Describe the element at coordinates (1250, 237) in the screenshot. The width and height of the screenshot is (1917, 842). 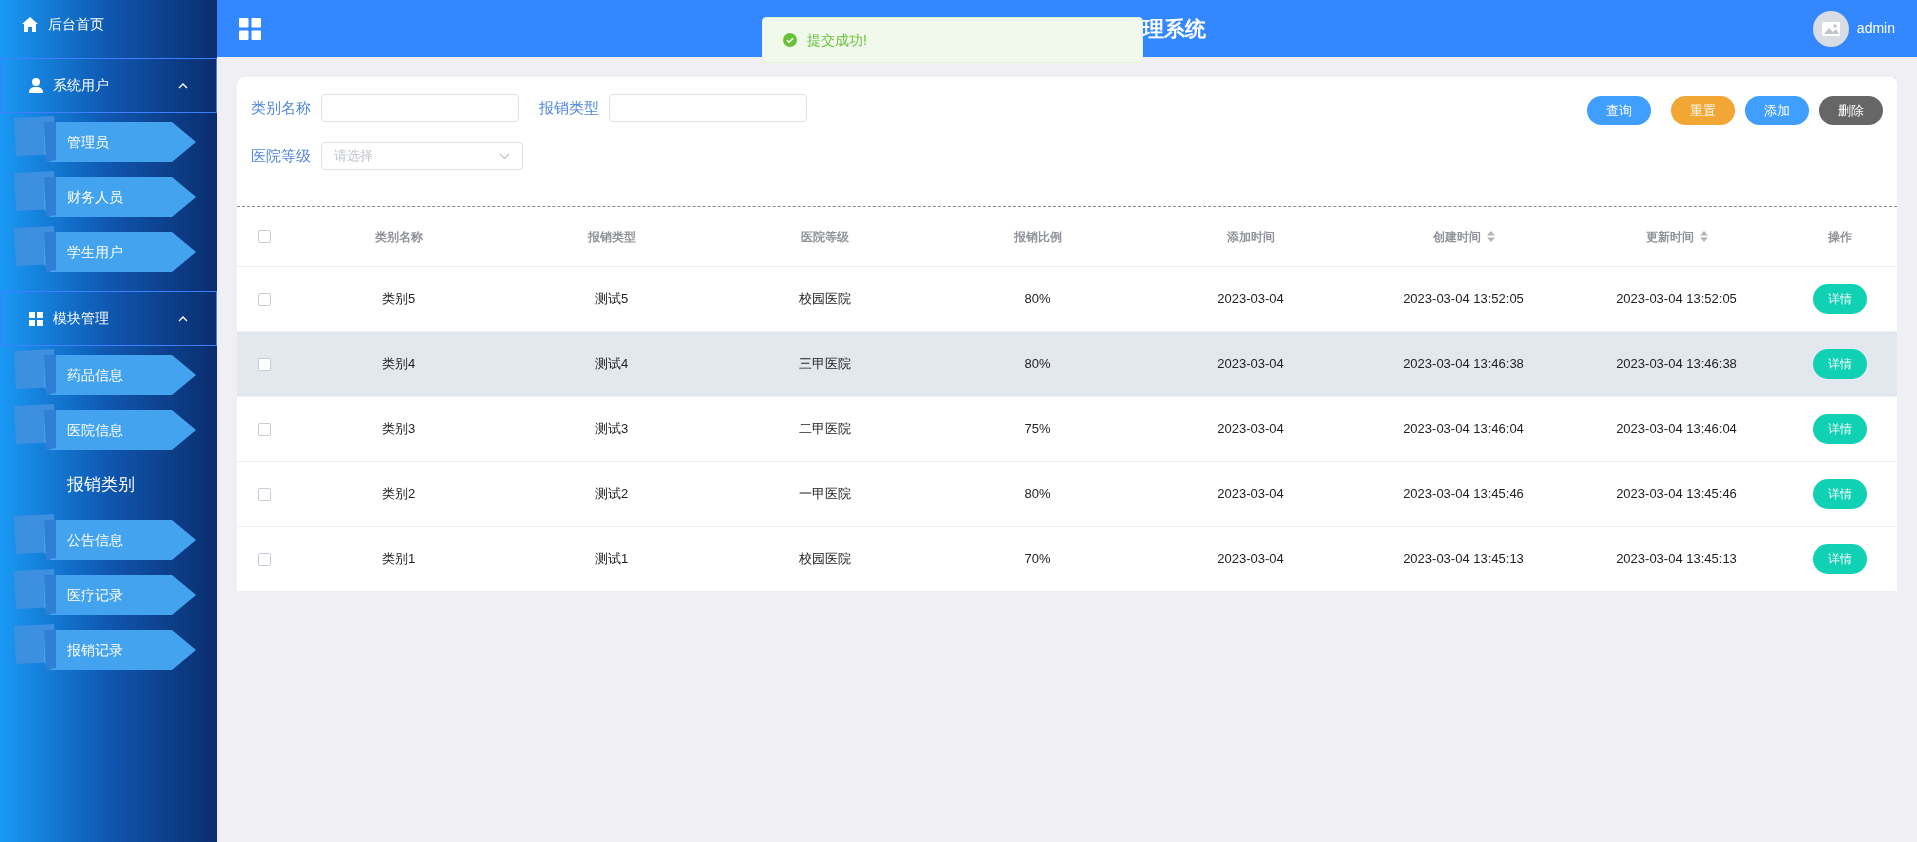
I see `column-header: 添加时间` at that location.